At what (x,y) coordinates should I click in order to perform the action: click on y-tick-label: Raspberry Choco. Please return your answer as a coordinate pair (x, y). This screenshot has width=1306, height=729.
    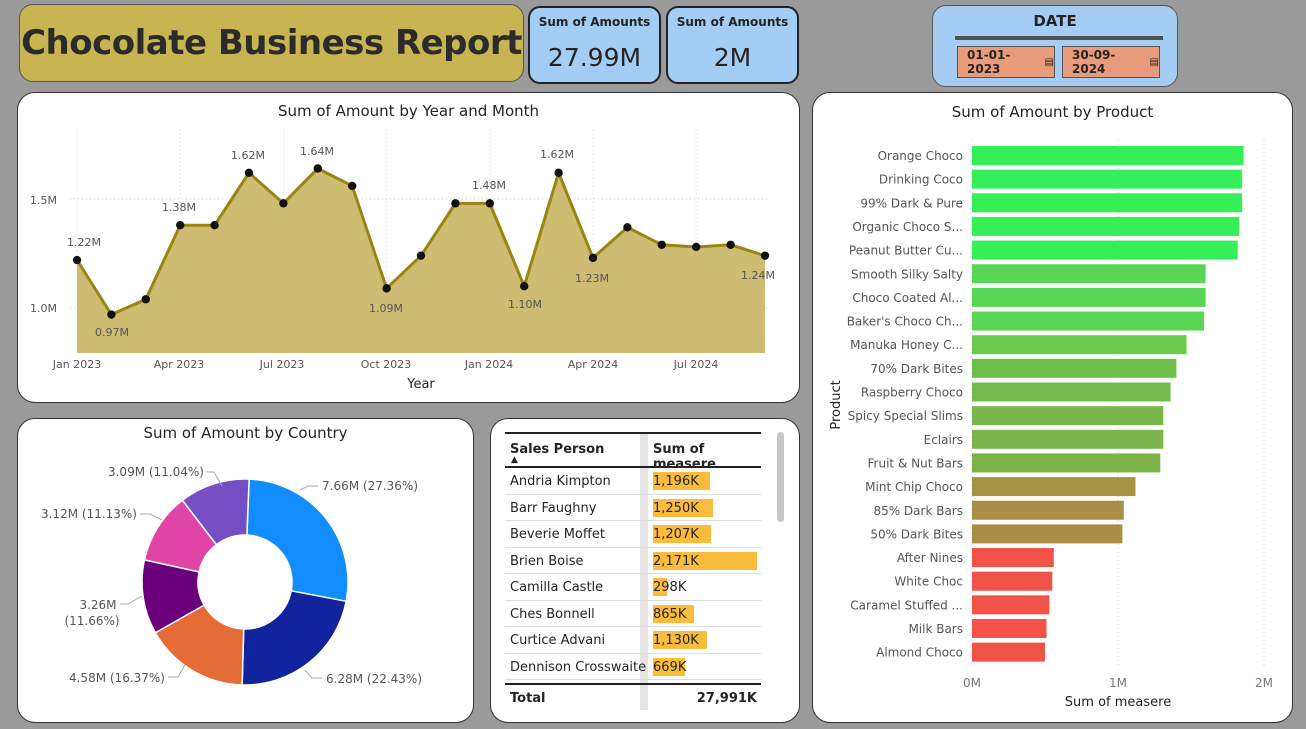
    Looking at the image, I should click on (912, 393).